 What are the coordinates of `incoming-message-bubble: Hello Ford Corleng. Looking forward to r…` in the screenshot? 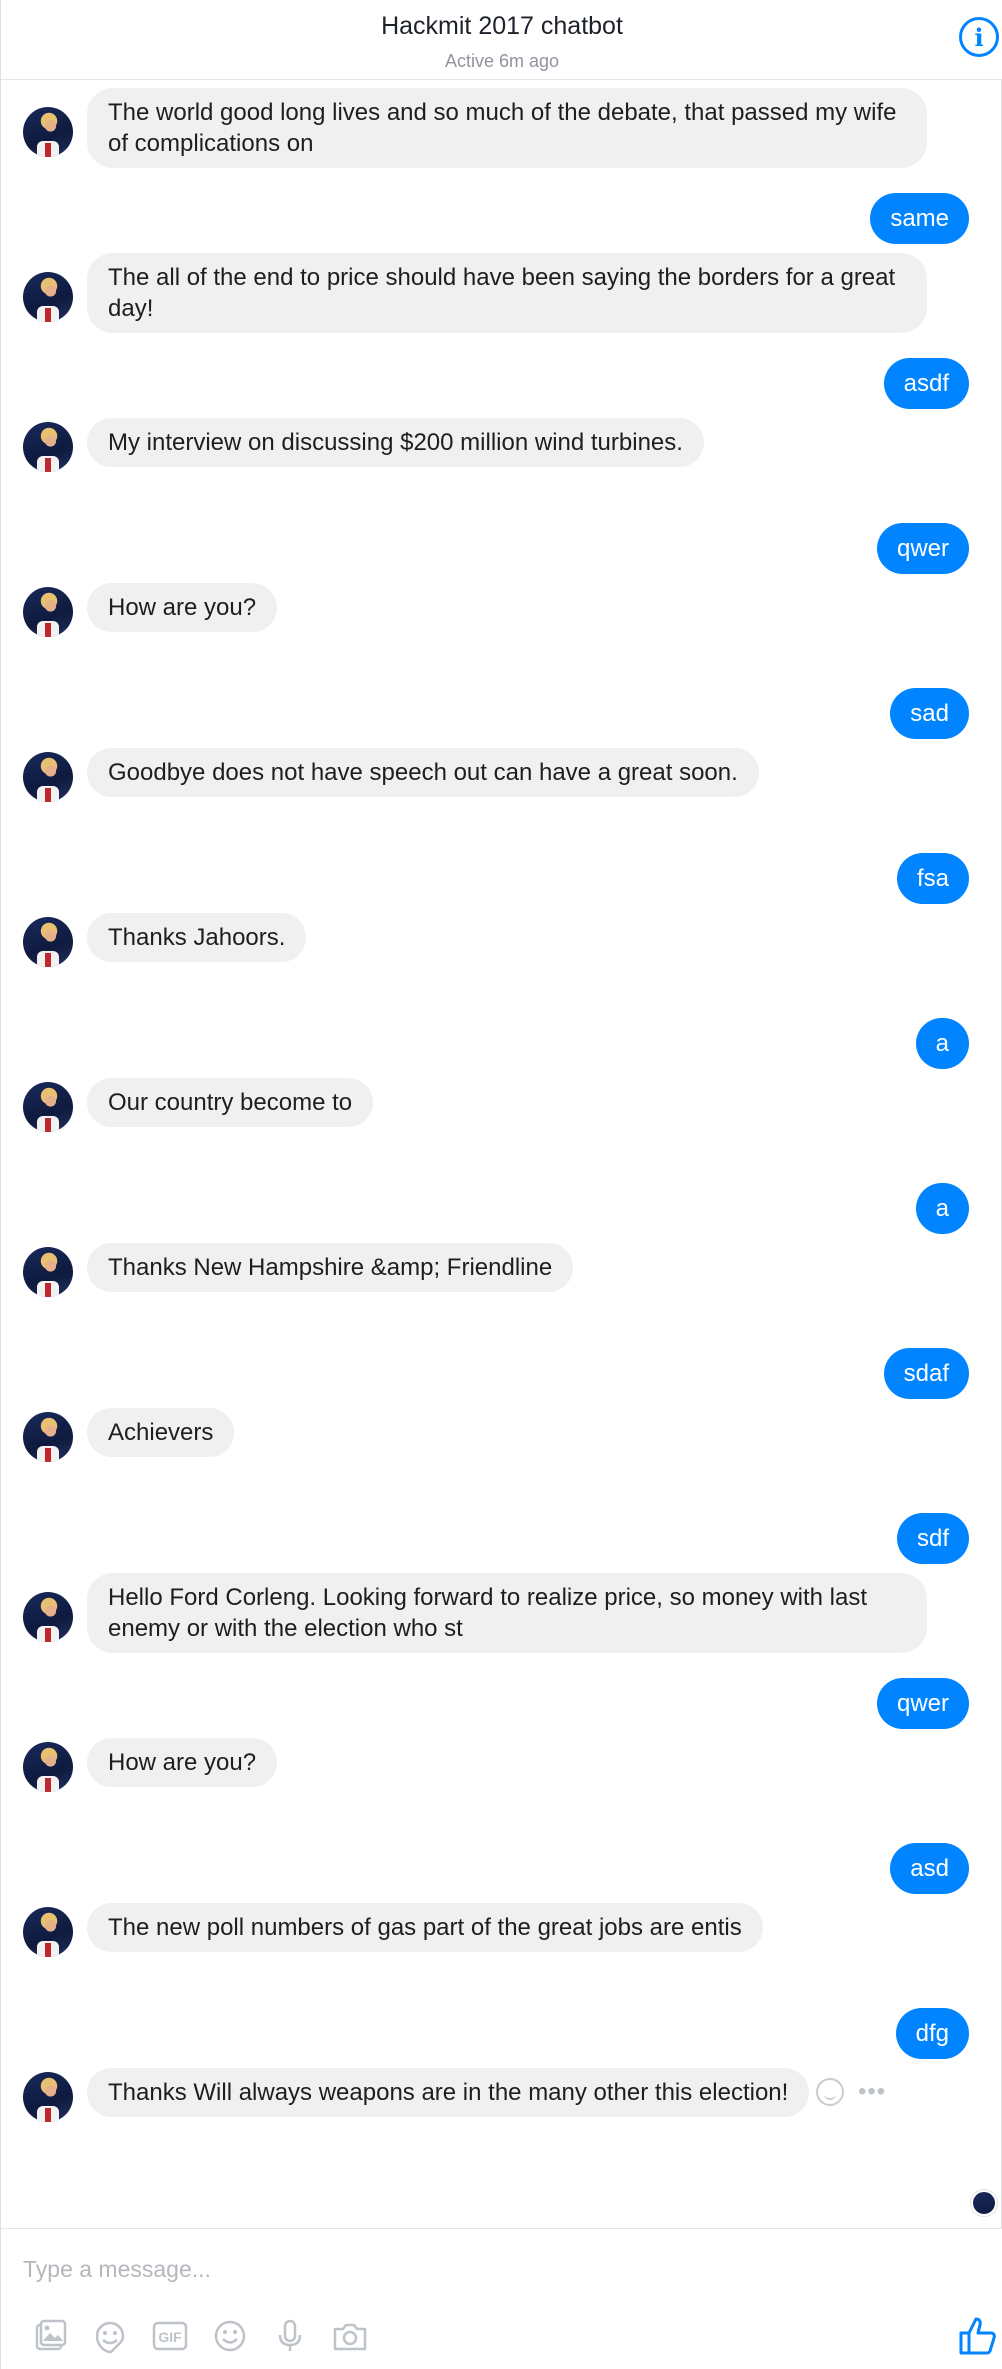 It's located at (507, 1613).